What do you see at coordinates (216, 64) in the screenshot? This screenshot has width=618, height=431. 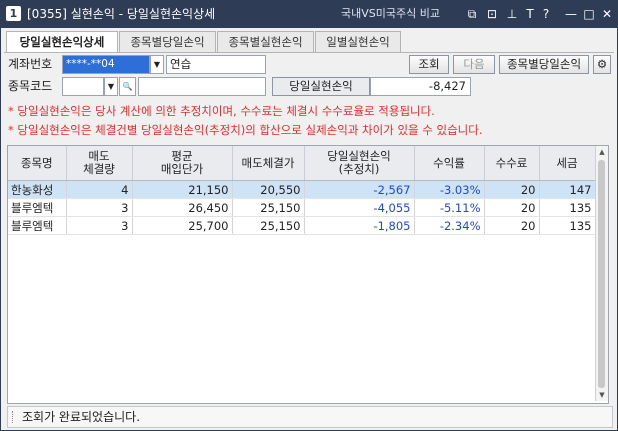 I see `account-name-field: 연습` at bounding box center [216, 64].